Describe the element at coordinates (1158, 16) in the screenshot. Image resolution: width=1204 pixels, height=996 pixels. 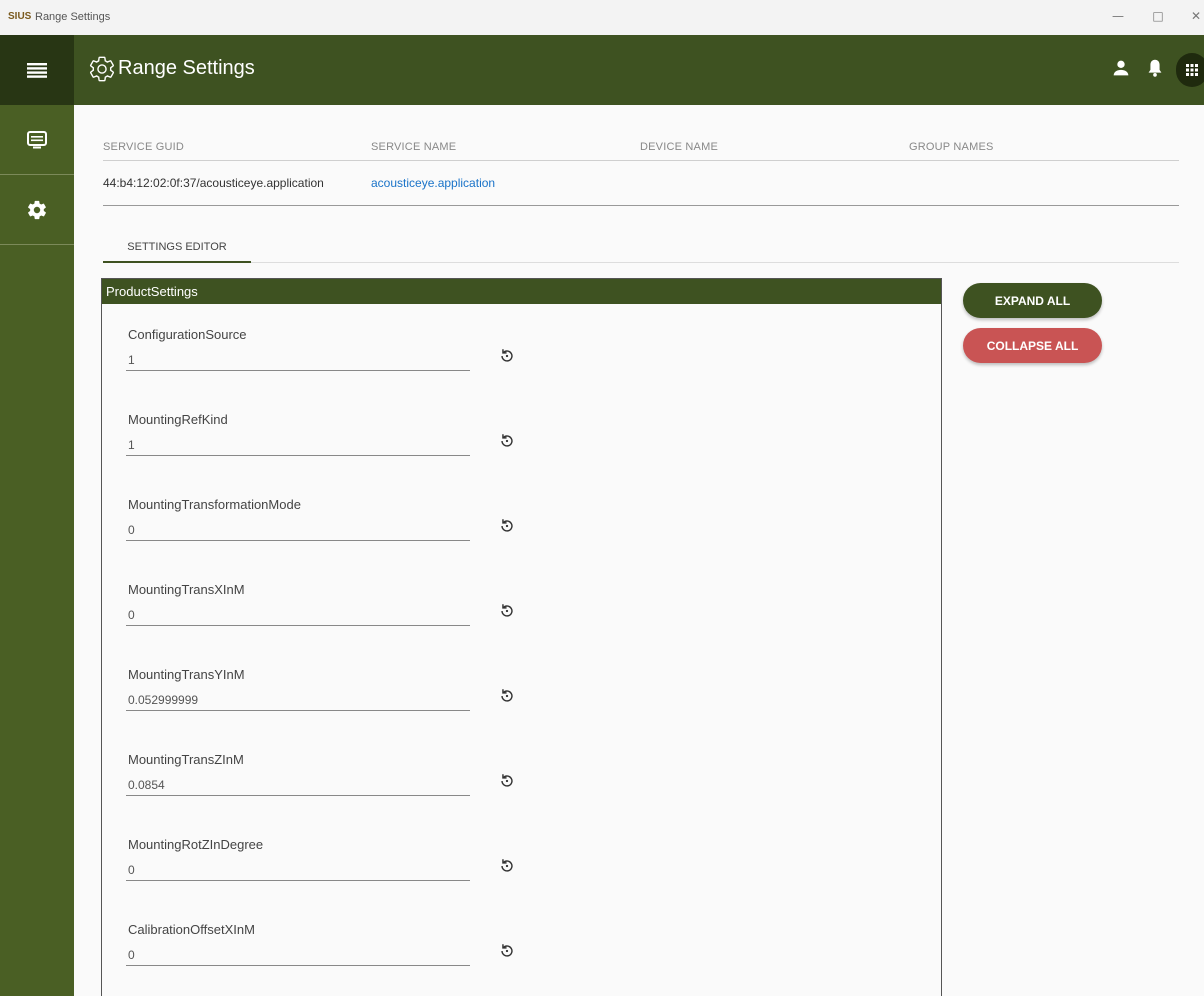
I see `maximize-button: □` at that location.